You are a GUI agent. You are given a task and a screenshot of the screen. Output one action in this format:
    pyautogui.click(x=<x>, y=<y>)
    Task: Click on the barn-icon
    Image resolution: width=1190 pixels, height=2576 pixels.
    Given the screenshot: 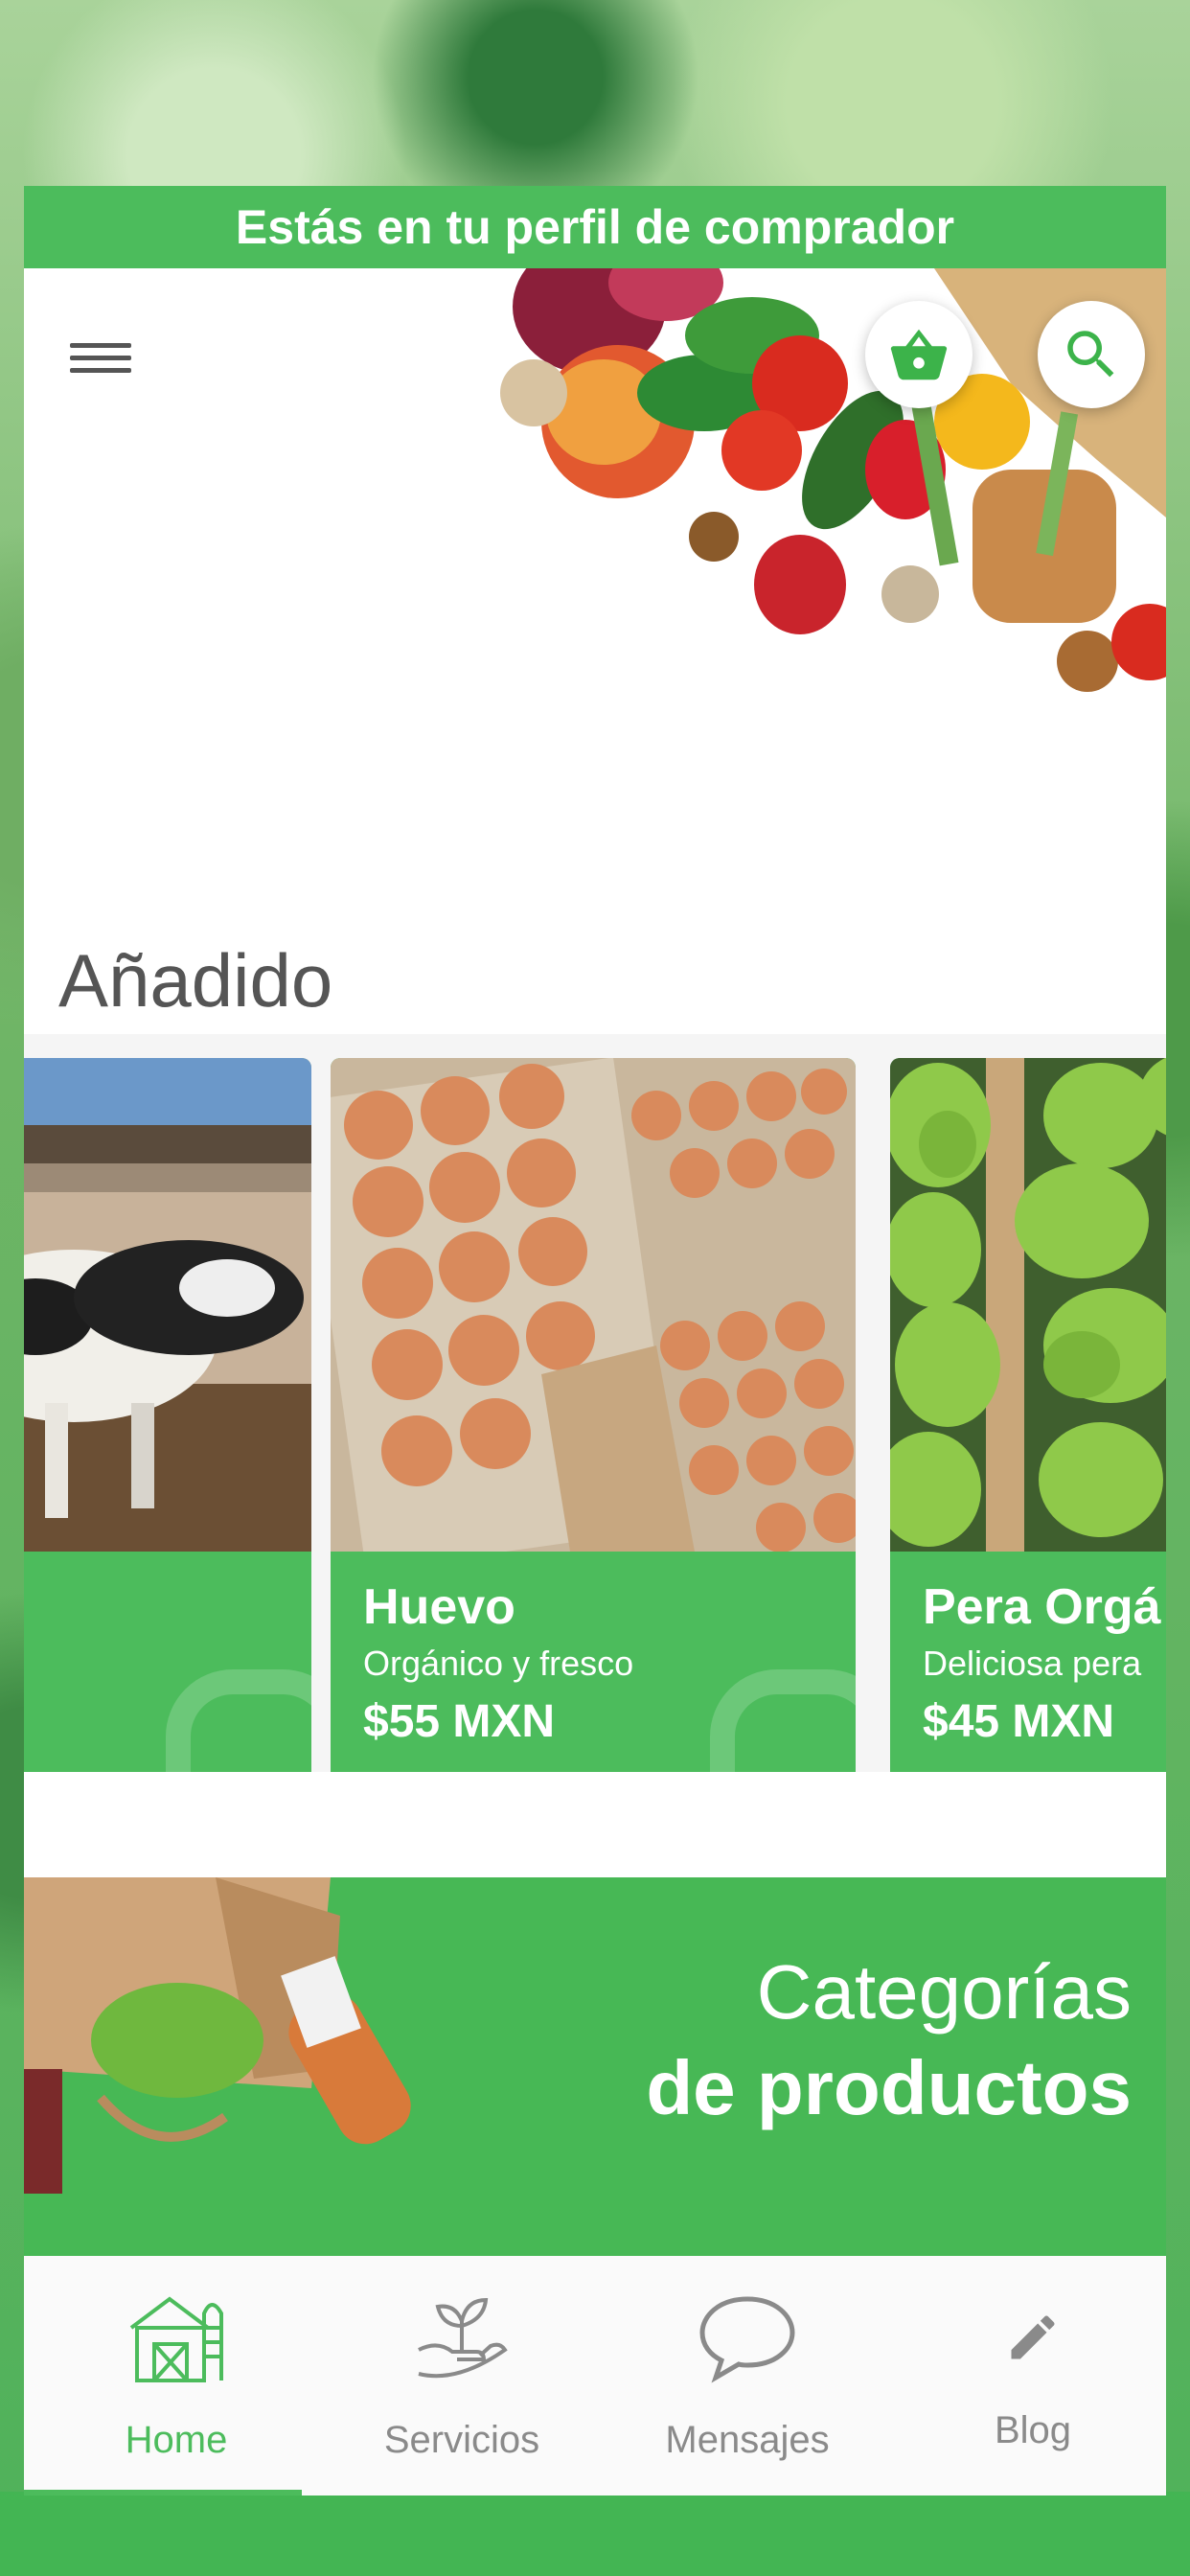 What is the action you would take?
    pyautogui.click(x=176, y=2339)
    